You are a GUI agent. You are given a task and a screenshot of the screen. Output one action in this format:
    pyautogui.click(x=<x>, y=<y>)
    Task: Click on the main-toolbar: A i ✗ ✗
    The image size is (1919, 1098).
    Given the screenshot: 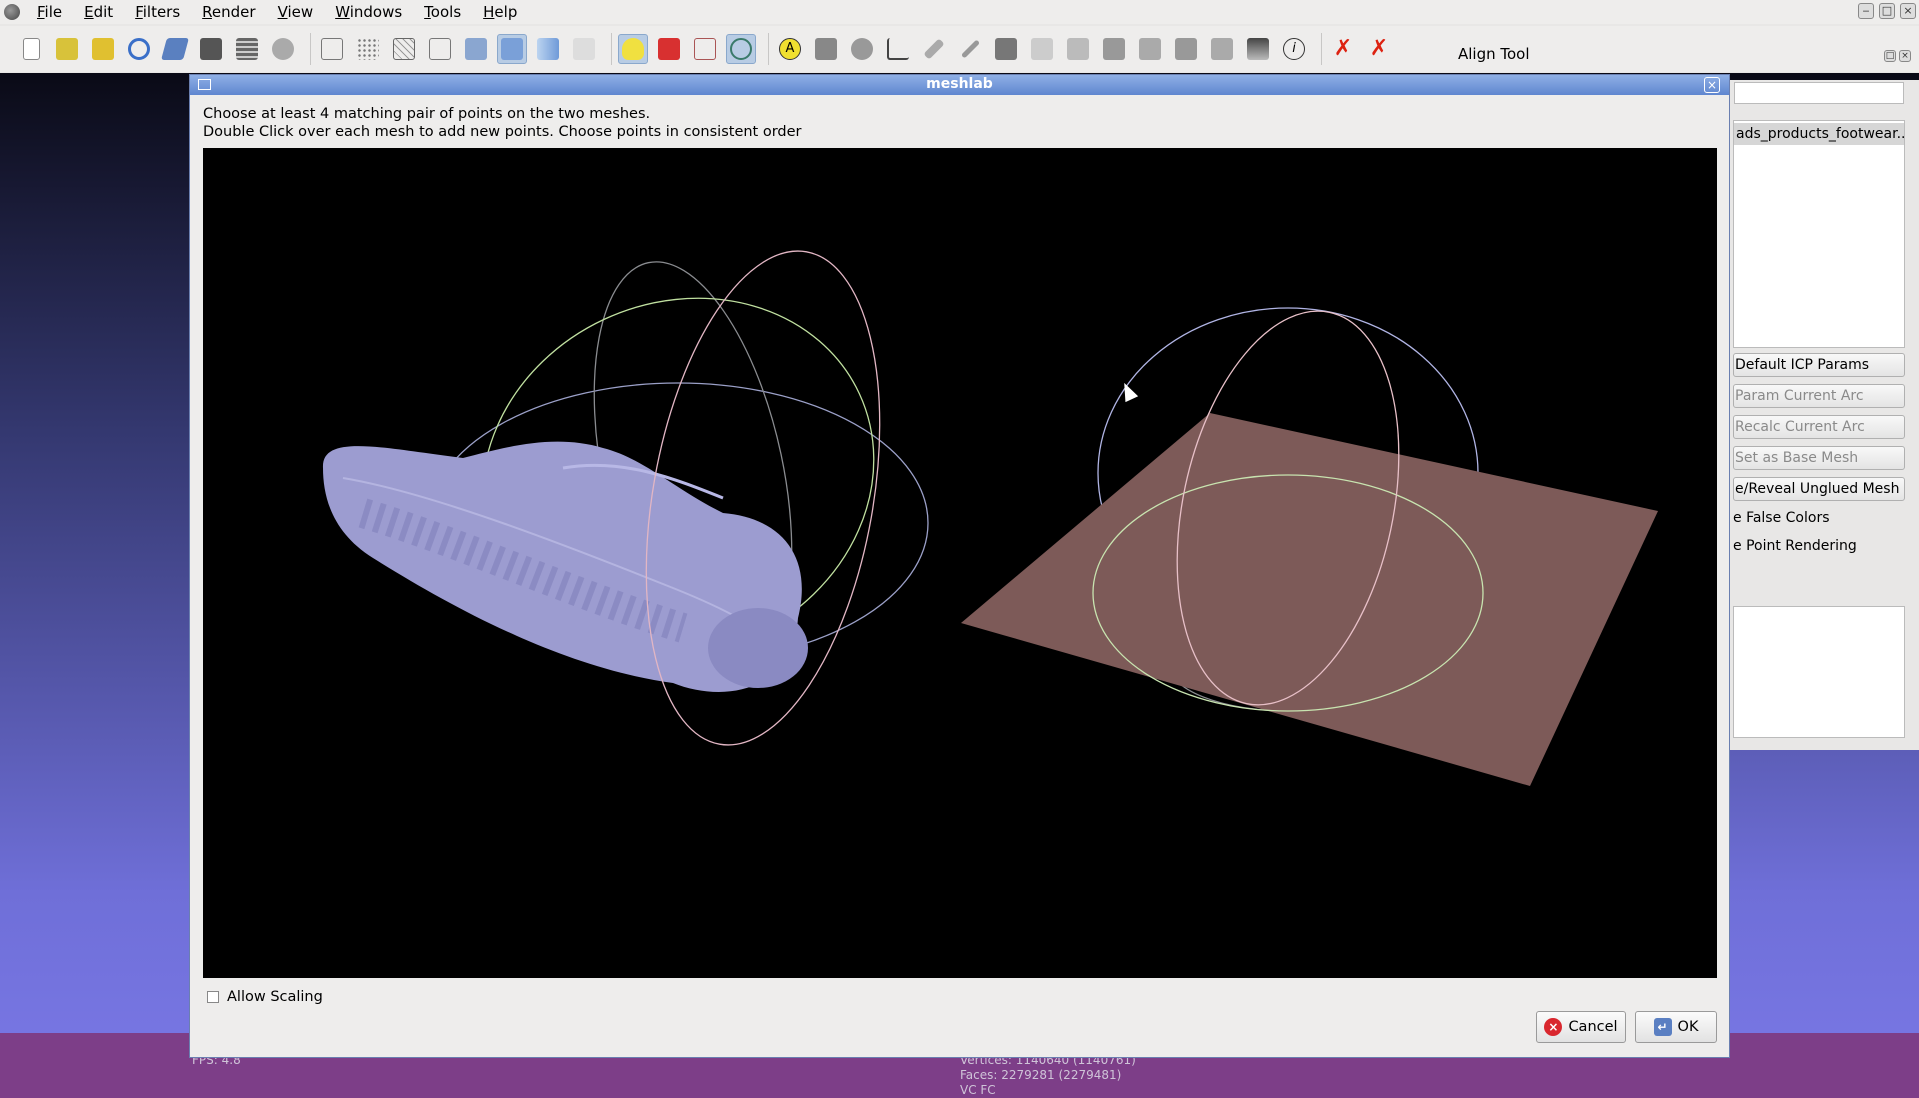 What is the action you would take?
    pyautogui.click(x=959, y=49)
    